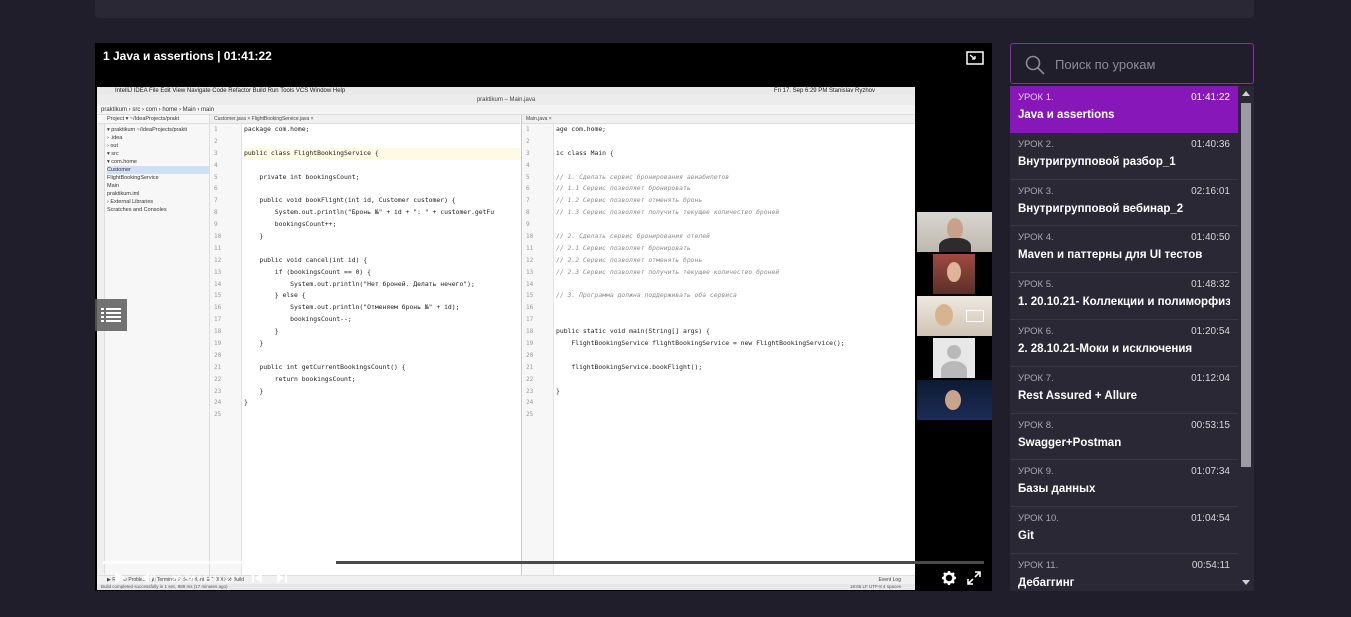 The width and height of the screenshot is (1351, 617). What do you see at coordinates (158, 146) in the screenshot?
I see `tree-item: › out` at bounding box center [158, 146].